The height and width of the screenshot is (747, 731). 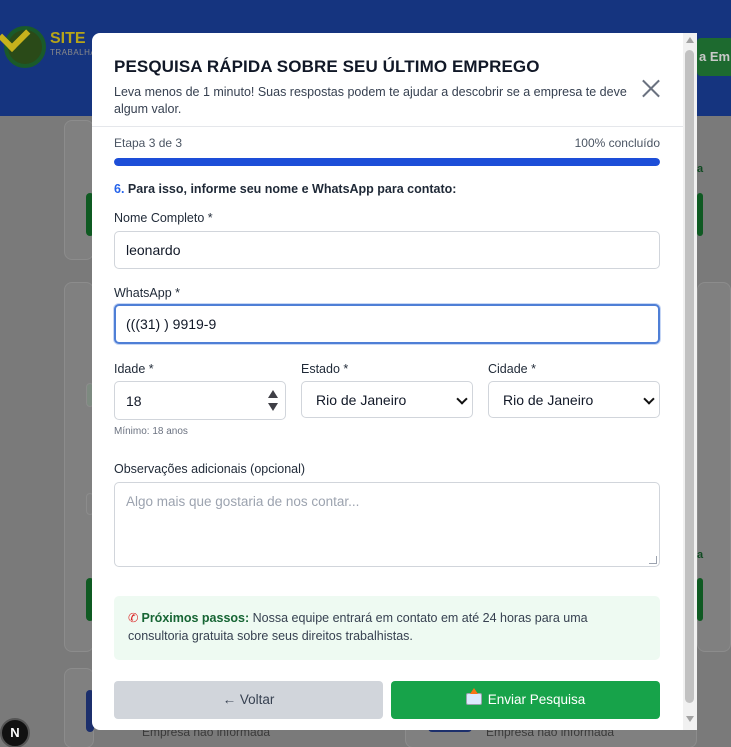 What do you see at coordinates (273, 394) in the screenshot?
I see `stepper-up-icon` at bounding box center [273, 394].